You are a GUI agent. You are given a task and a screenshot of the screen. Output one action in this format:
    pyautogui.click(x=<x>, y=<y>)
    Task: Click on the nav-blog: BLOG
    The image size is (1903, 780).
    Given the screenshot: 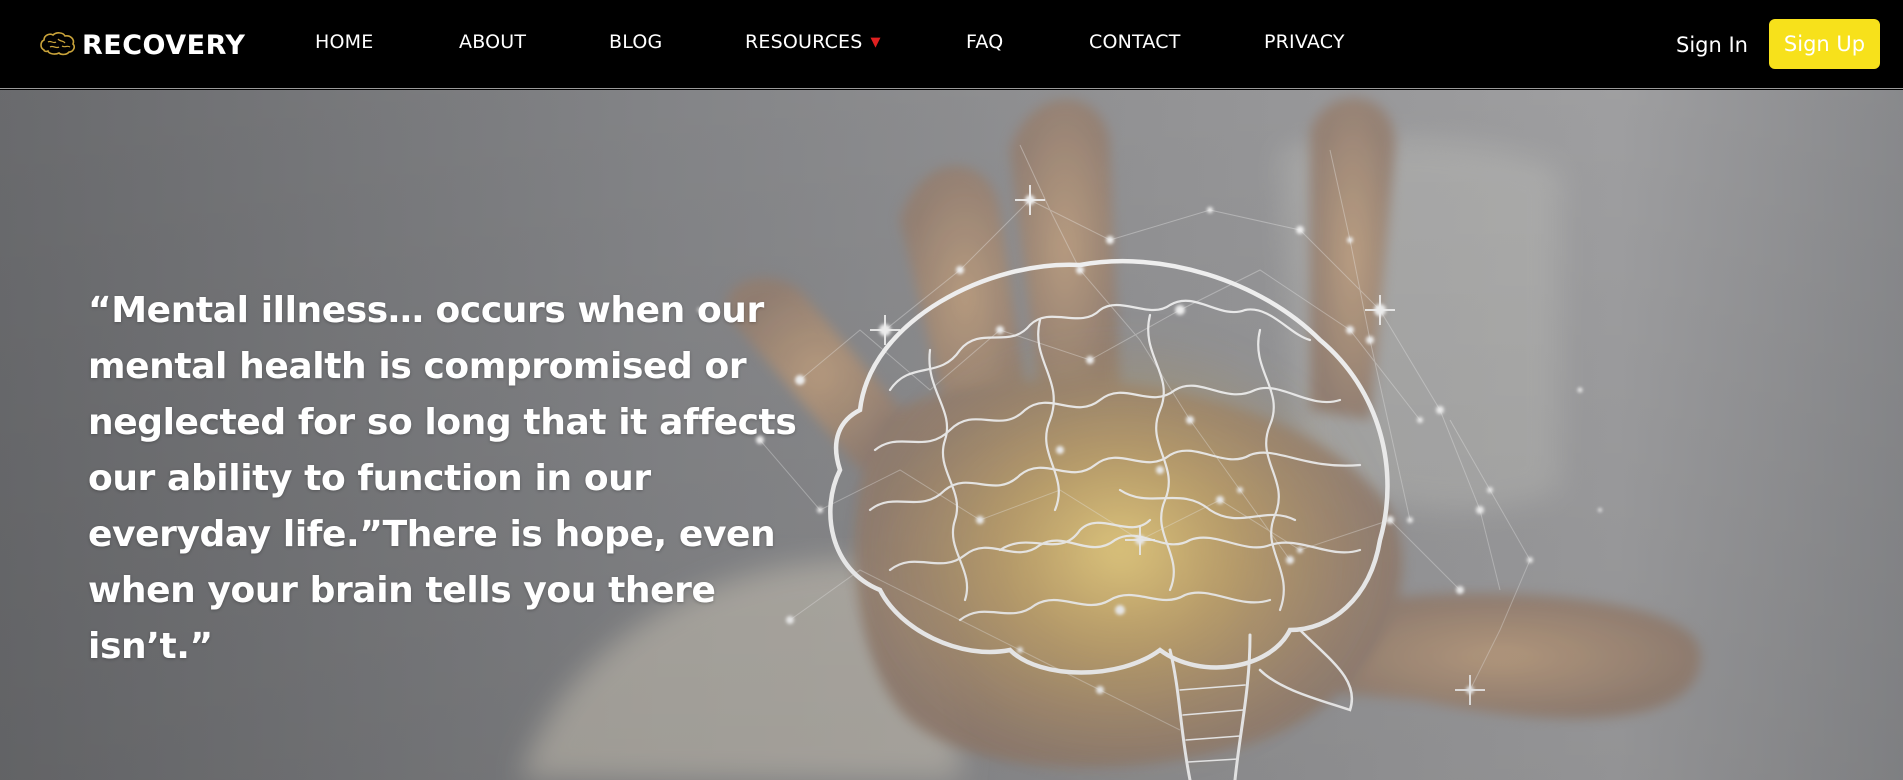 What is the action you would take?
    pyautogui.click(x=635, y=42)
    